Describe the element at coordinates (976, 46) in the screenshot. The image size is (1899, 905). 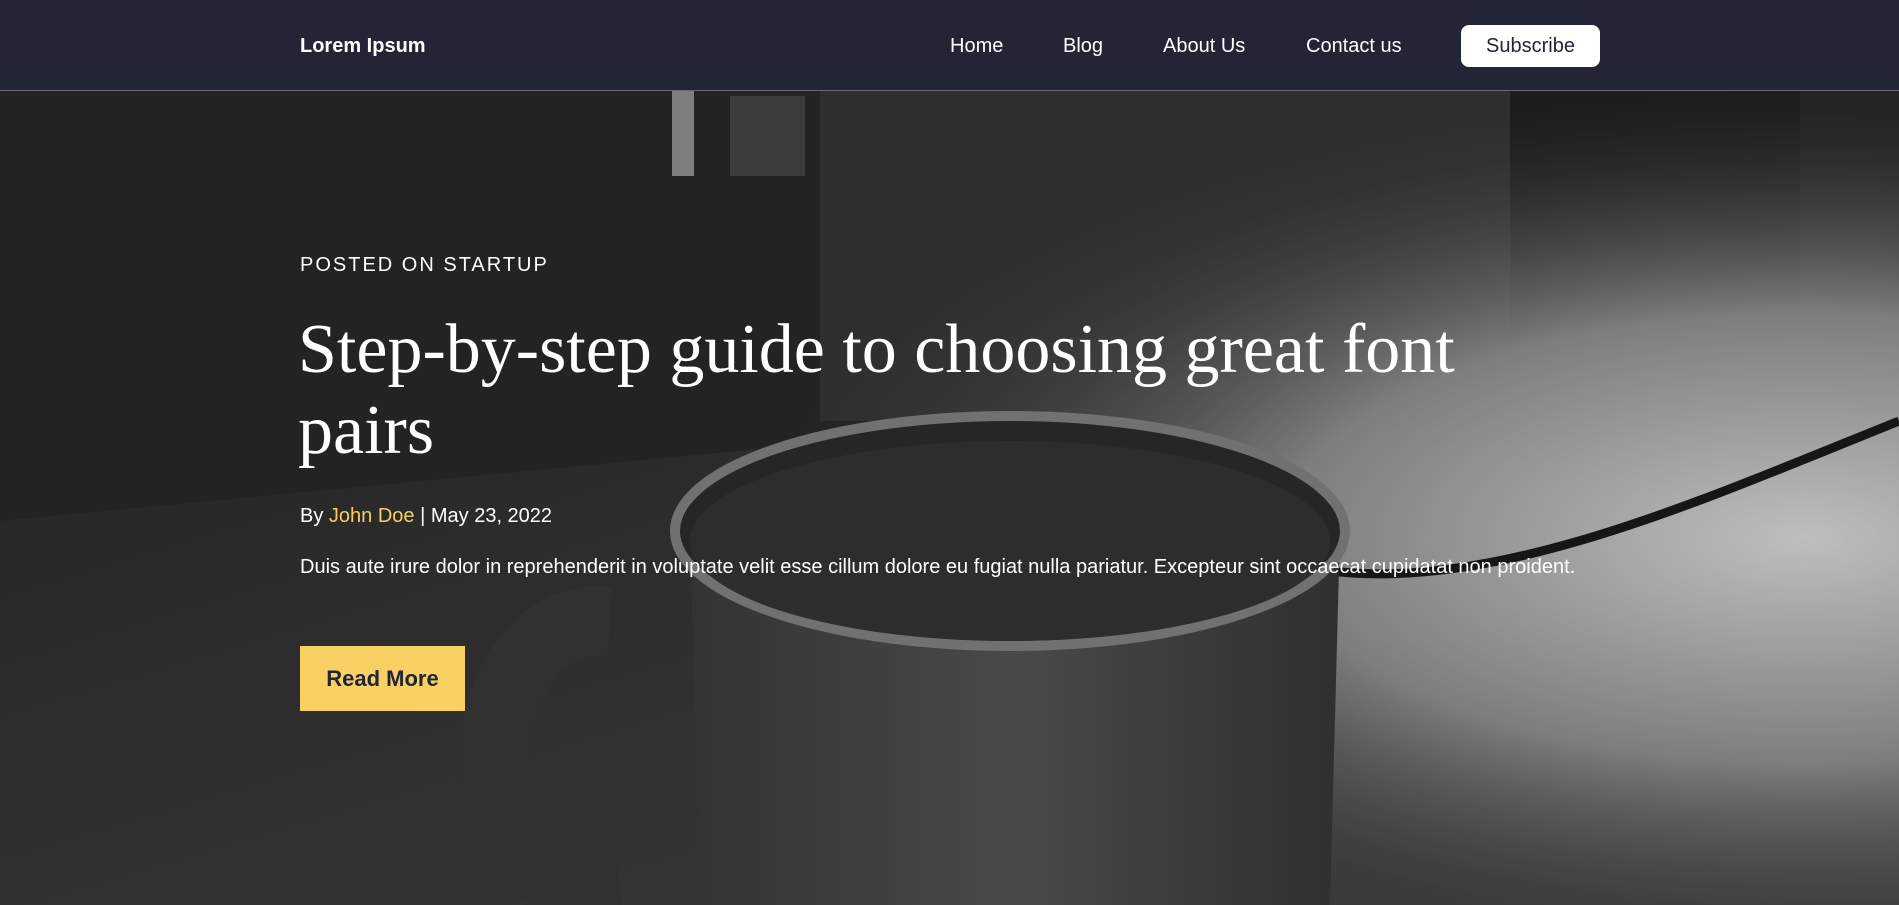
I see `nav-link-home: Home` at that location.